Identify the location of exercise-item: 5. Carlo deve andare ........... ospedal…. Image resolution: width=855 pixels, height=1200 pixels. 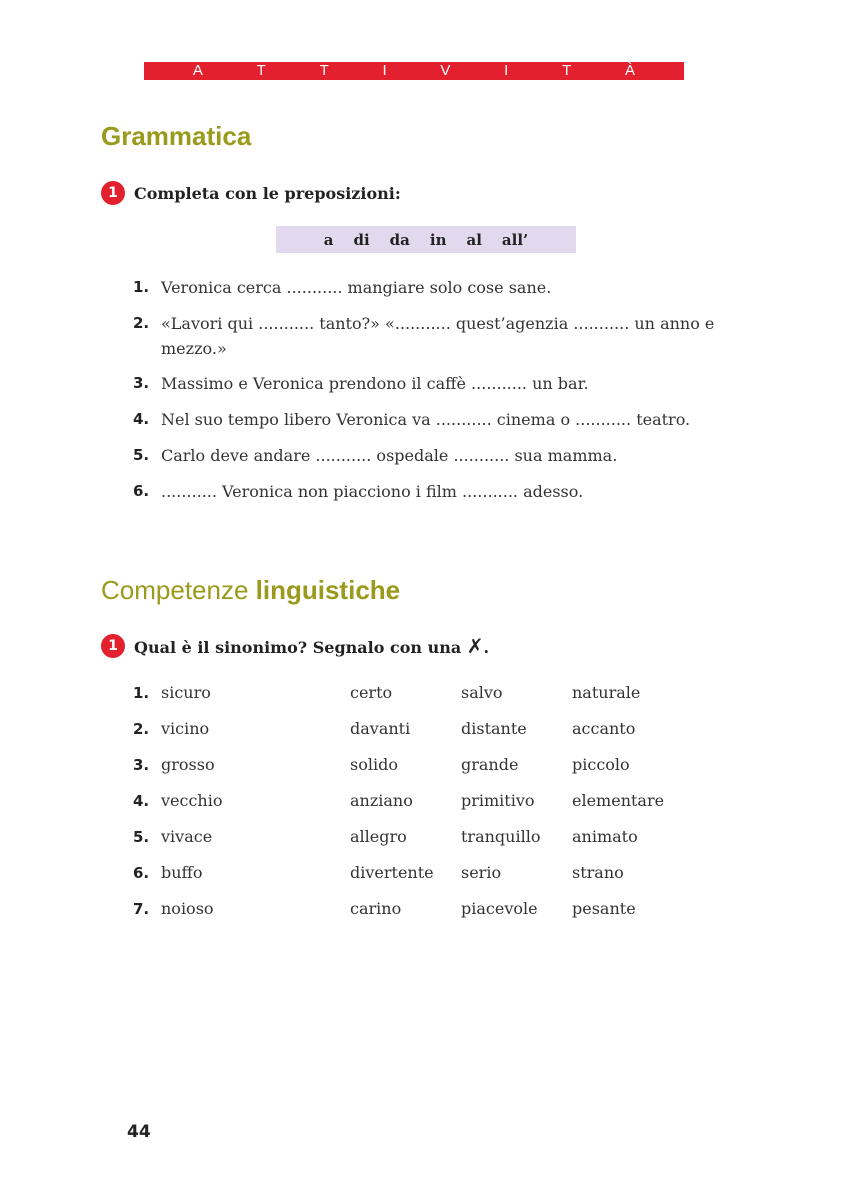
(433, 455).